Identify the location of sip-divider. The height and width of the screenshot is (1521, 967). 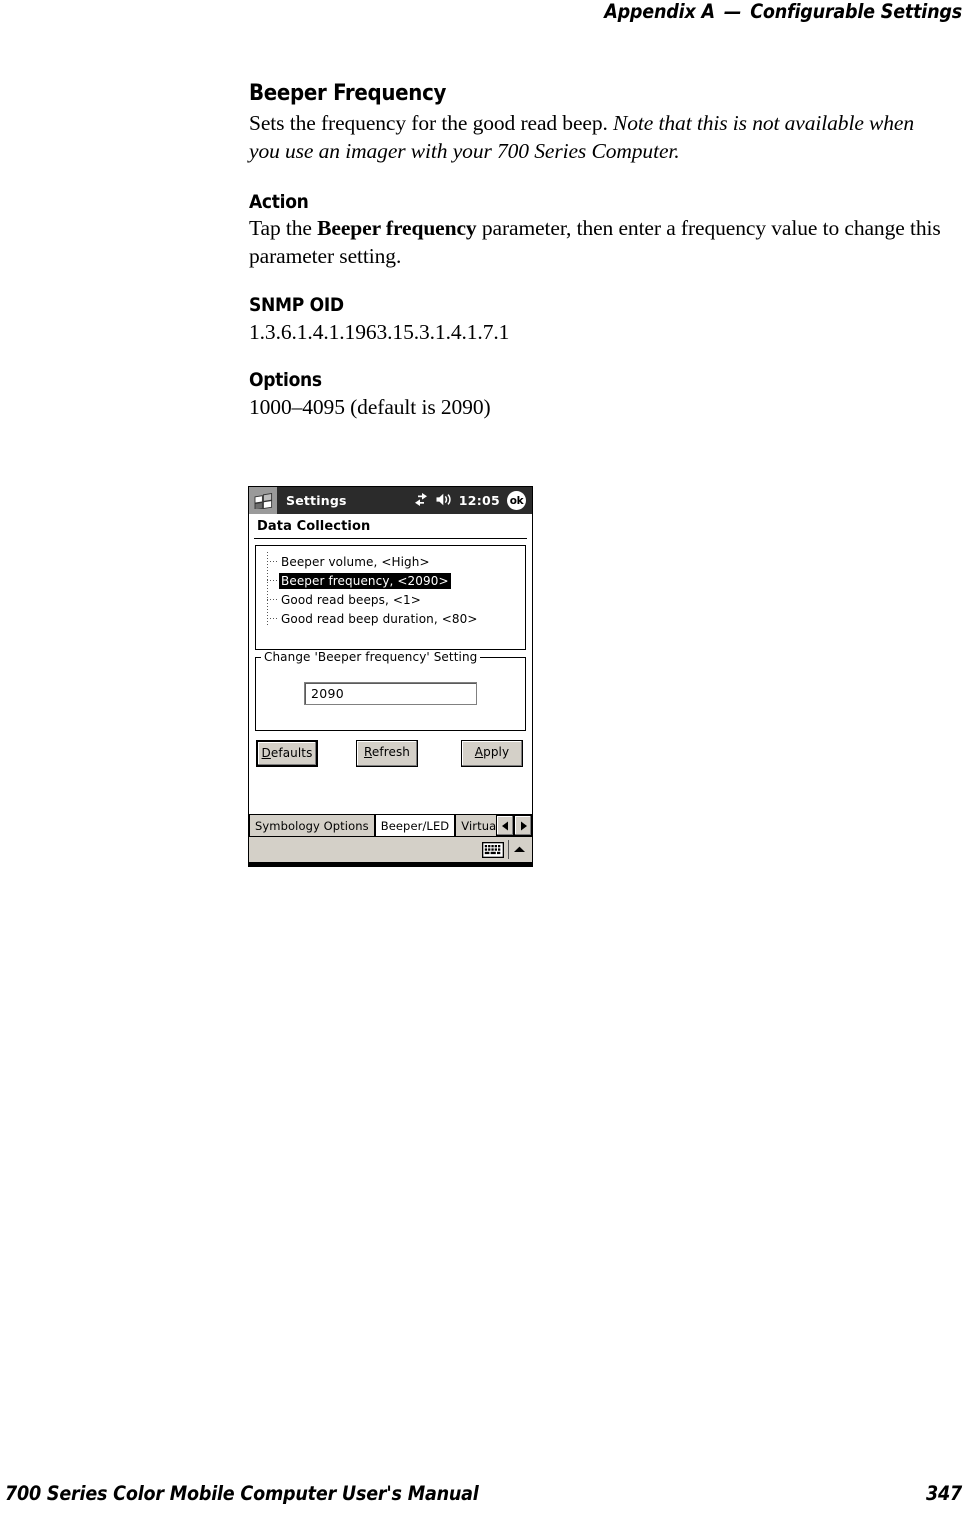
(508, 849).